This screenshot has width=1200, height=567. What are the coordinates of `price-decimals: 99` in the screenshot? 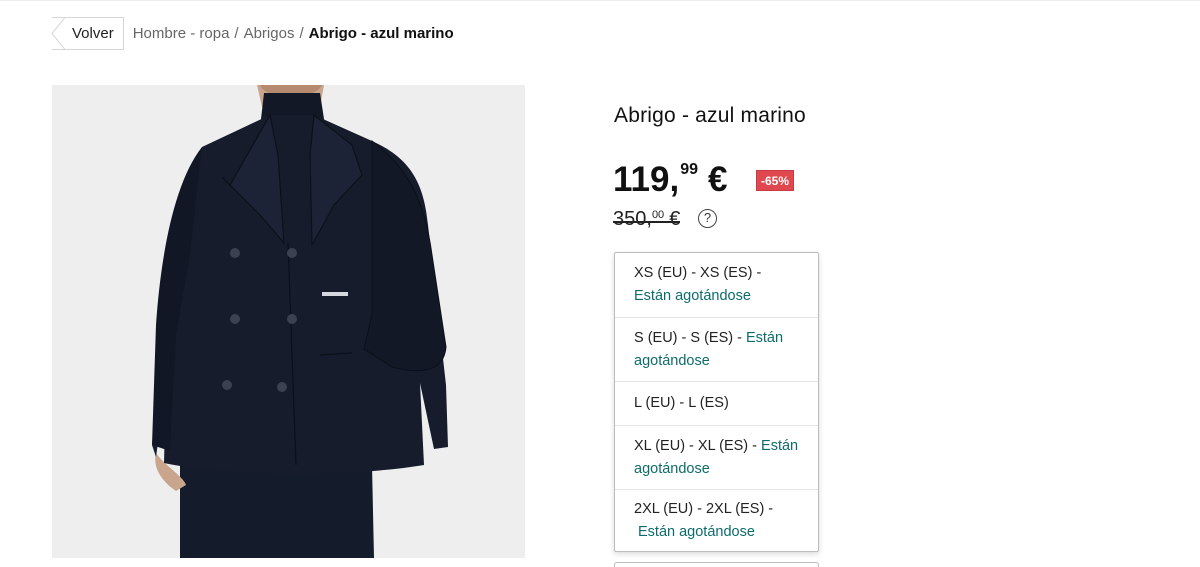 It's located at (689, 169).